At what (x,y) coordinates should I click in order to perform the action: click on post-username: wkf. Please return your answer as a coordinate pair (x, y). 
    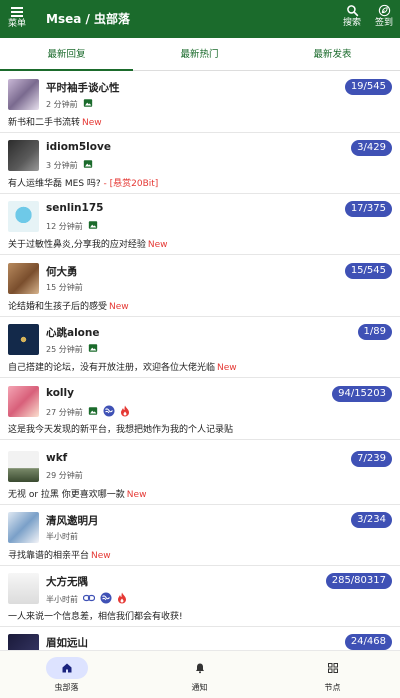
    Looking at the image, I should click on (56, 458).